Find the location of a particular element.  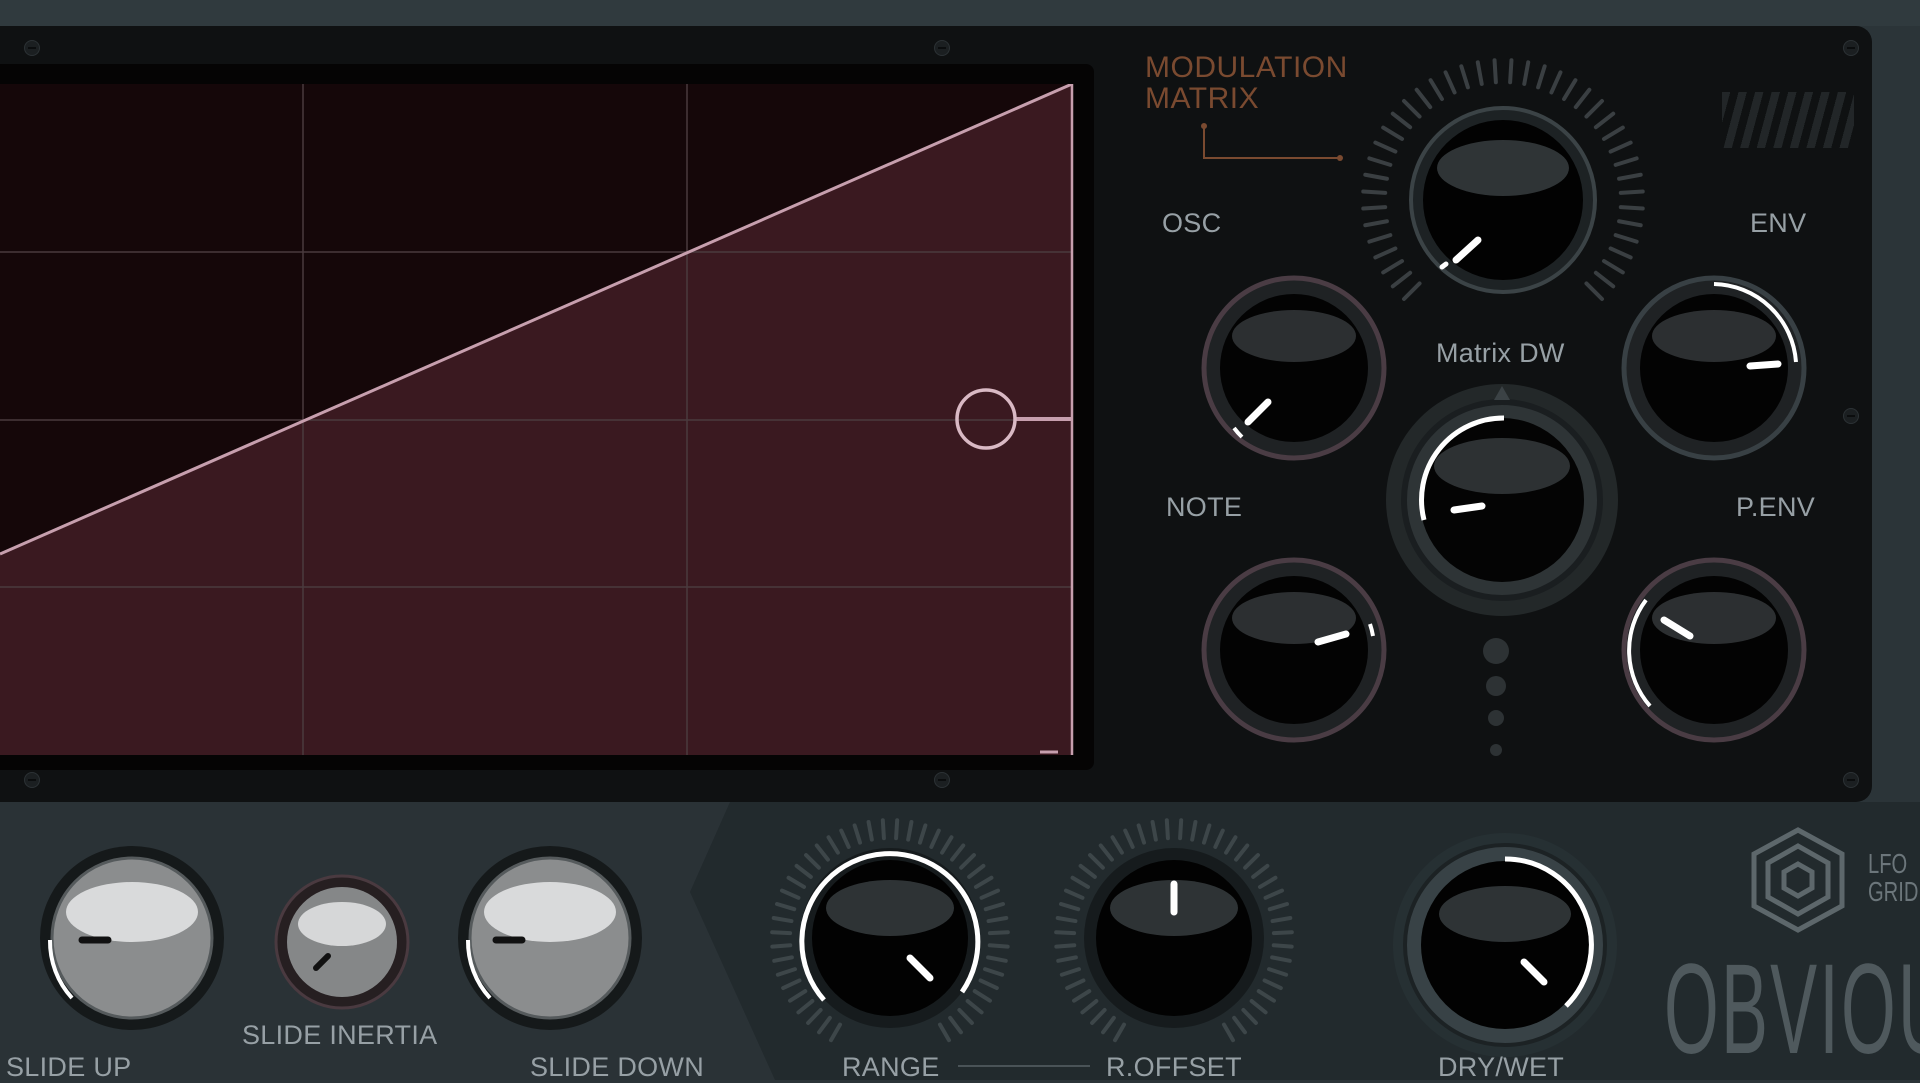

slide-inertia-label: SLIDE INERTIA is located at coordinates (340, 1035).